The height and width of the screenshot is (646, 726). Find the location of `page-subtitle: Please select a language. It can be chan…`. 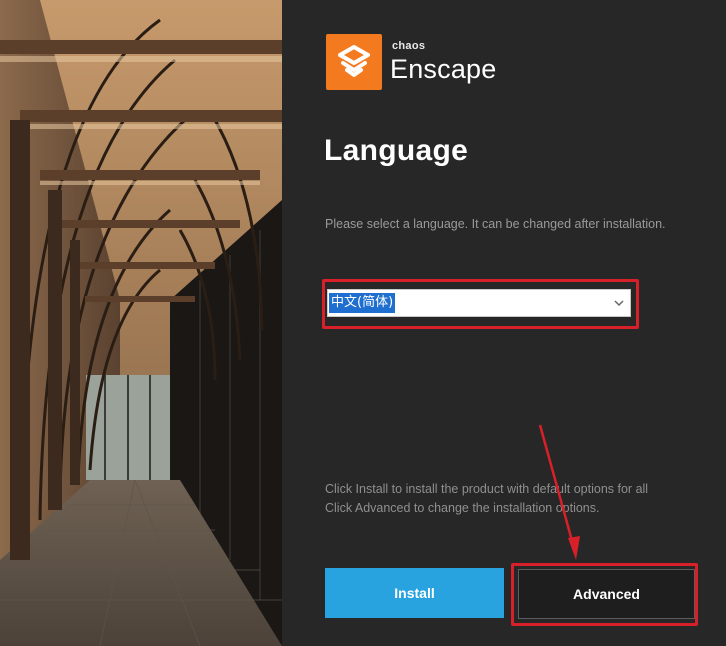

page-subtitle: Please select a language. It can be chan… is located at coordinates (495, 224).